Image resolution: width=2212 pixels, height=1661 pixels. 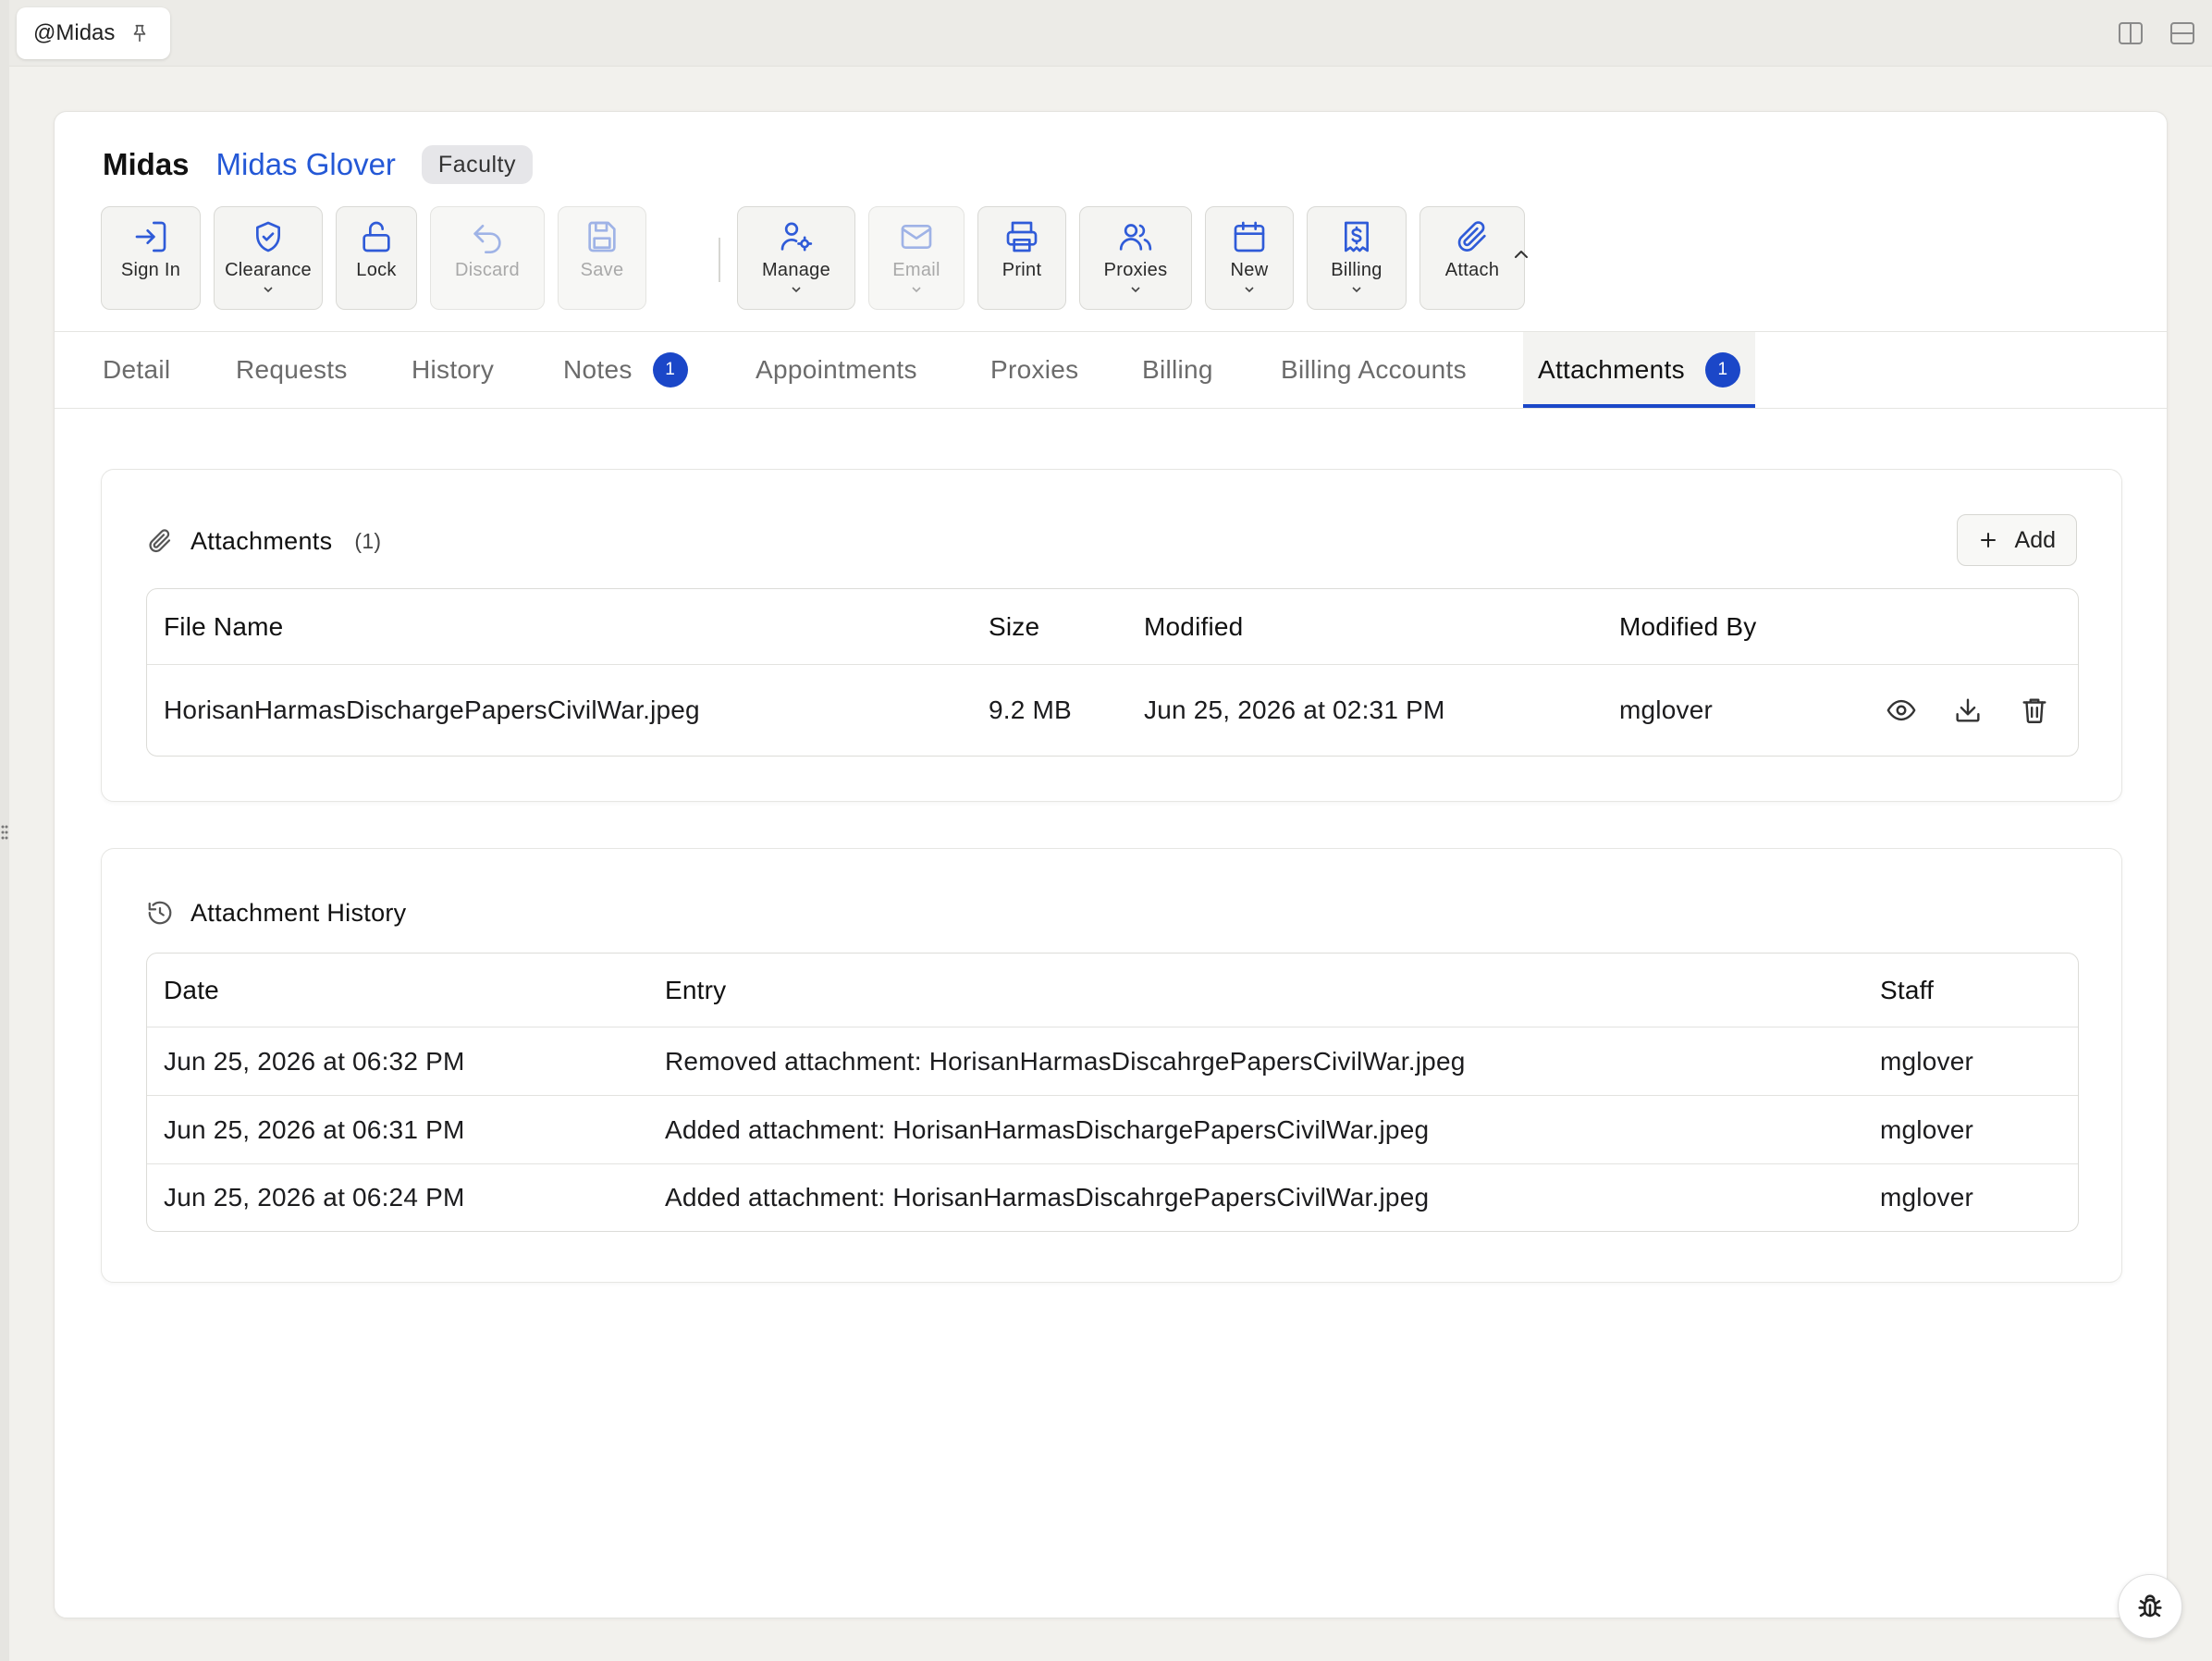 I want to click on receipt-dollar-icon, so click(x=1357, y=236).